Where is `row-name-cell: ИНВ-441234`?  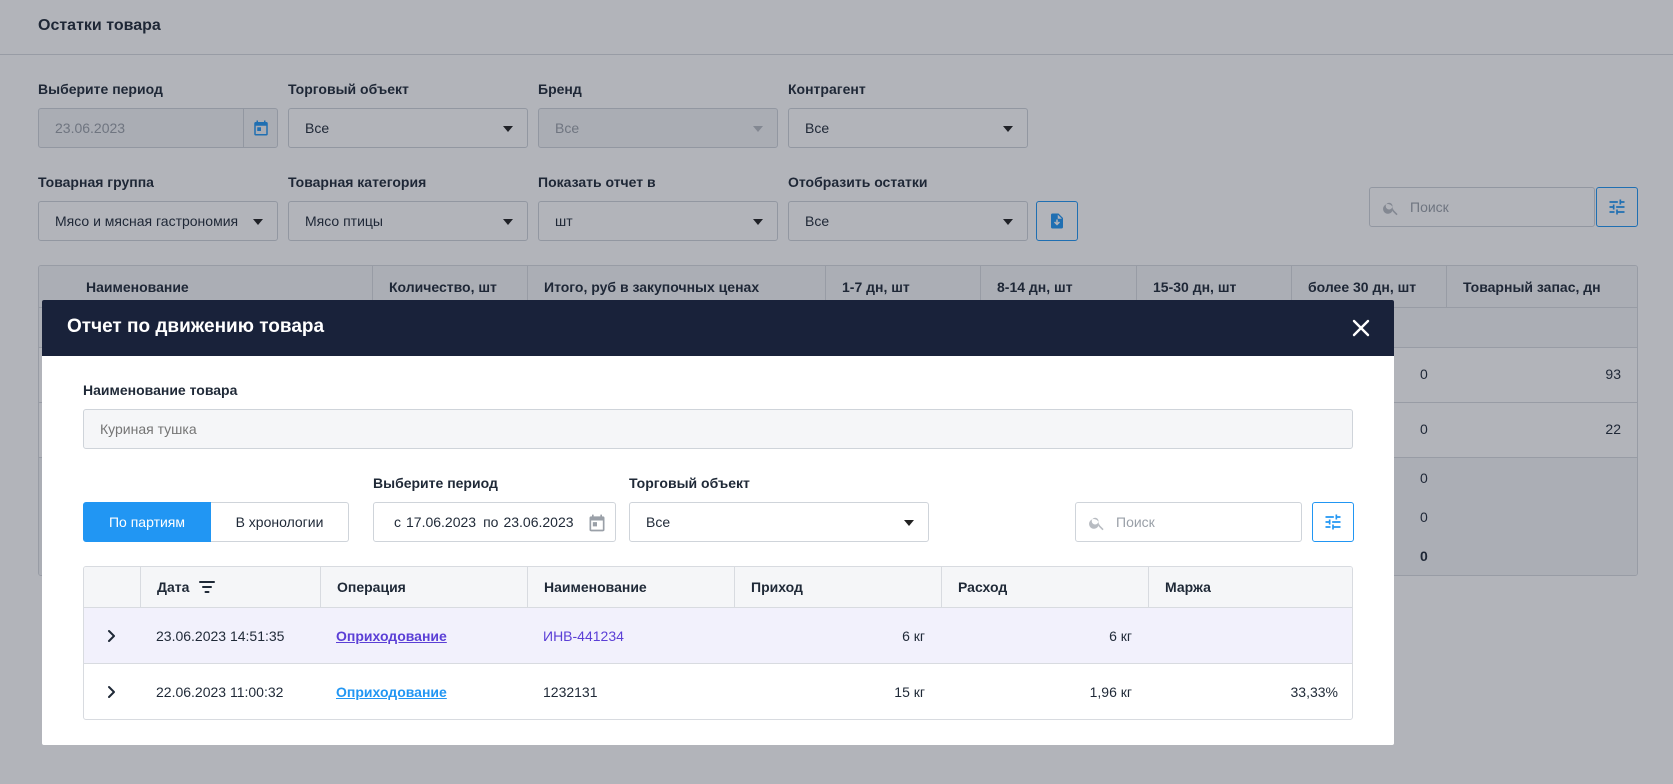 row-name-cell: ИНВ-441234 is located at coordinates (583, 636).